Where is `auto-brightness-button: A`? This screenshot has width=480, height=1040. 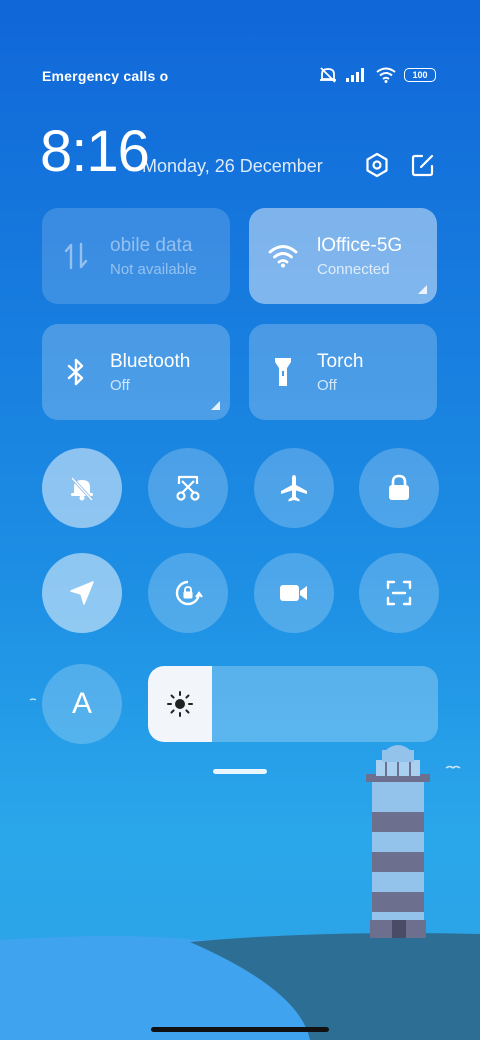
auto-brightness-button: A is located at coordinates (82, 704).